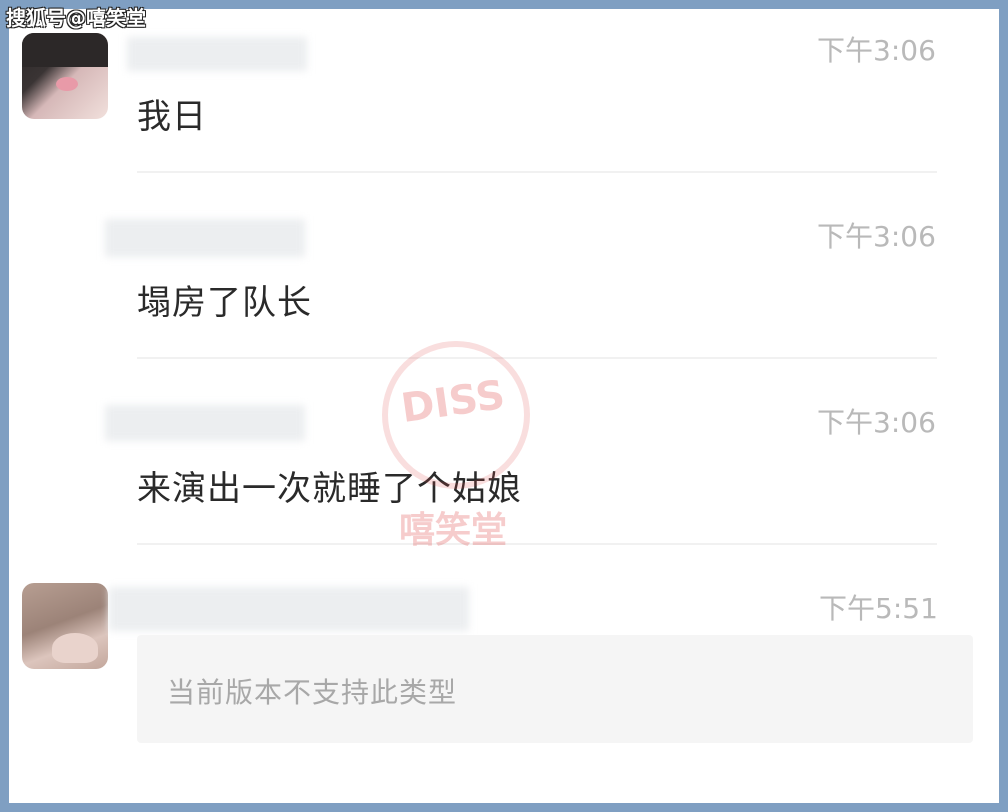 This screenshot has height=812, width=1008. I want to click on message-text: 来演出一次就睡了个姑娘, so click(329, 485).